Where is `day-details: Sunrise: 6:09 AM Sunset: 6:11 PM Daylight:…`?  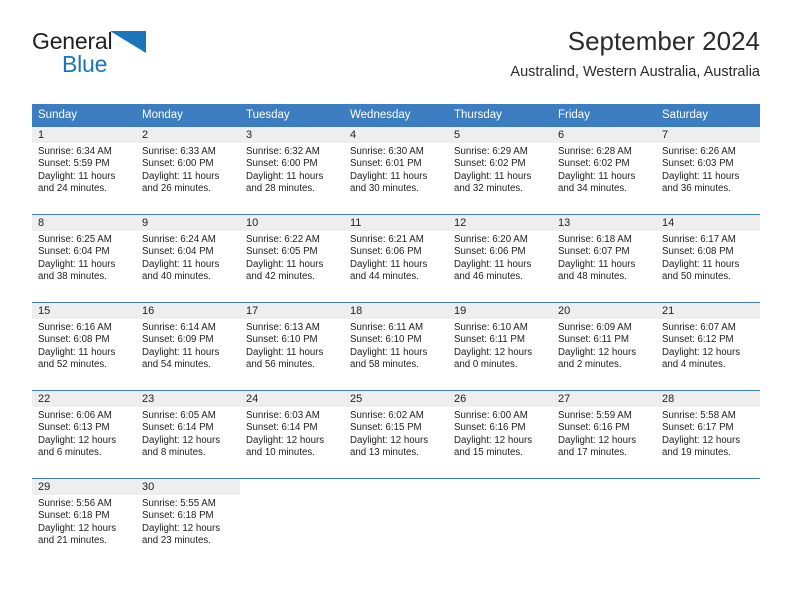 day-details: Sunrise: 6:09 AM Sunset: 6:11 PM Daylight:… is located at coordinates (604, 354).